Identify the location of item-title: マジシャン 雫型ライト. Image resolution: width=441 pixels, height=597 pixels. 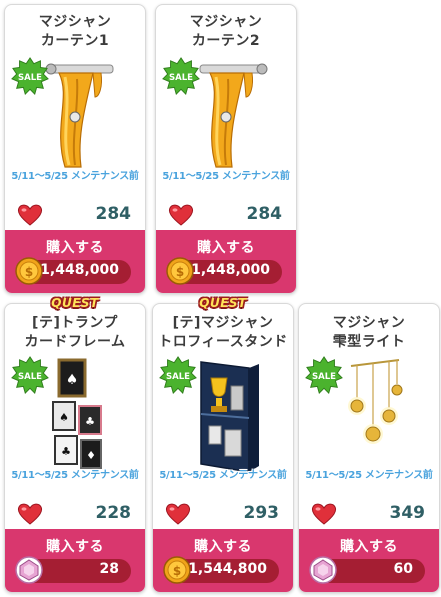
(369, 332).